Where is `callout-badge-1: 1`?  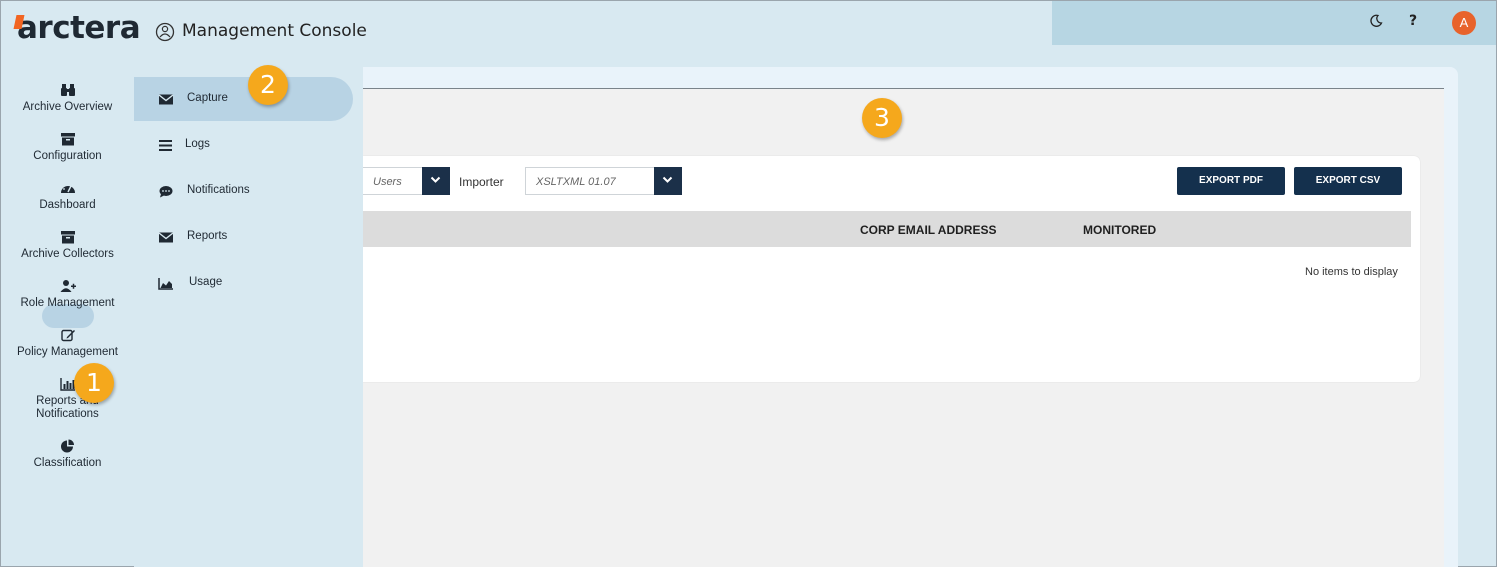 callout-badge-1: 1 is located at coordinates (94, 383).